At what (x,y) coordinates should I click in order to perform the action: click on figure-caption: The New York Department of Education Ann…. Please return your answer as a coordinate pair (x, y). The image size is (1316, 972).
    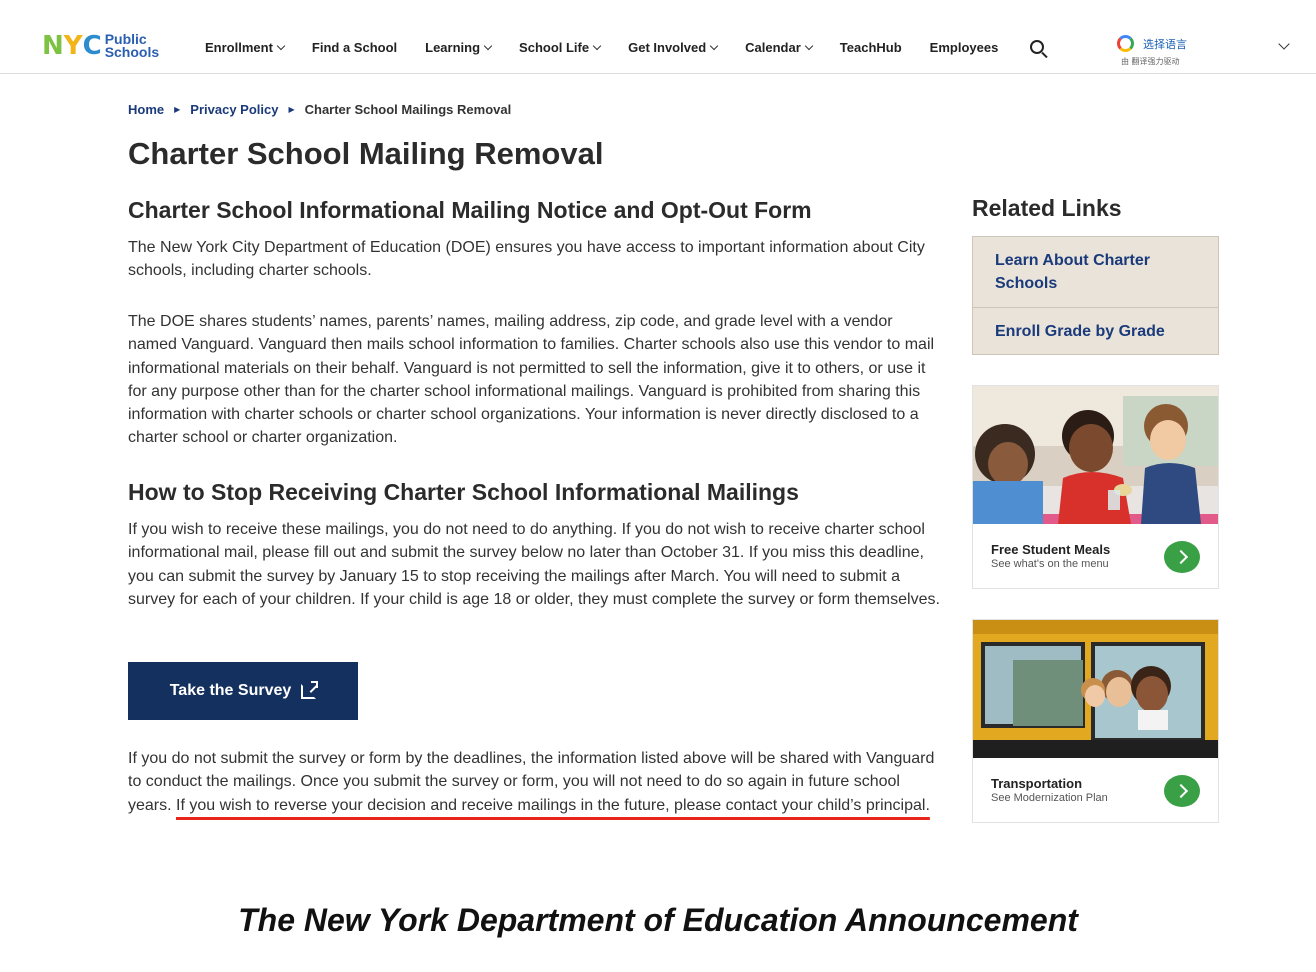
    Looking at the image, I should click on (658, 920).